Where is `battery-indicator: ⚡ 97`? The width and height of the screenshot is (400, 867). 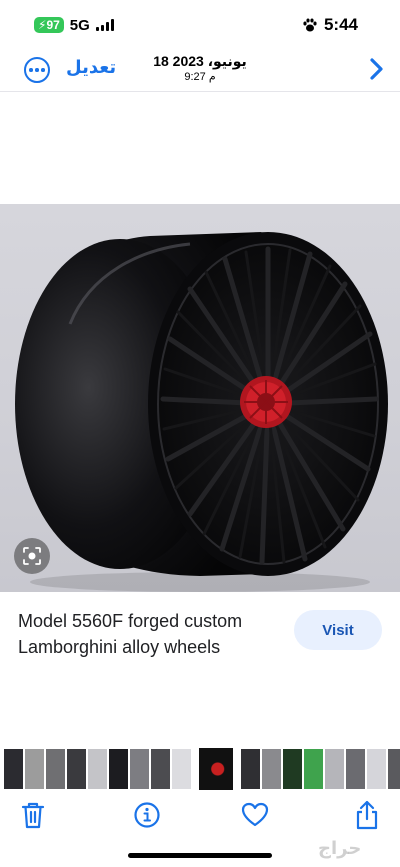 battery-indicator: ⚡ 97 is located at coordinates (49, 25).